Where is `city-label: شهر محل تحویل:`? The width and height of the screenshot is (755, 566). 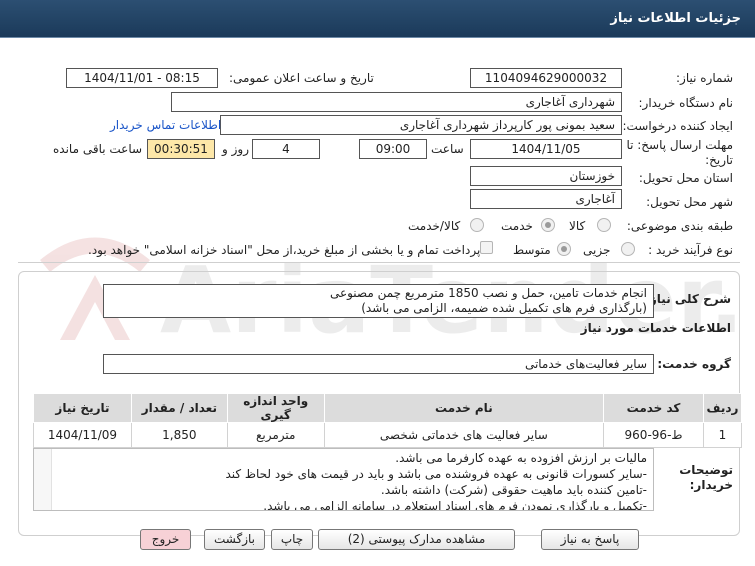 city-label: شهر محل تحویل: is located at coordinates (689, 202).